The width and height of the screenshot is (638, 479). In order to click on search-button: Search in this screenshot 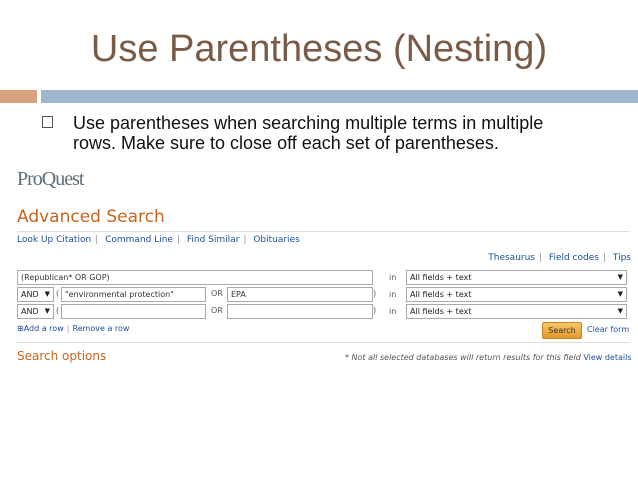, I will do `click(562, 330)`.